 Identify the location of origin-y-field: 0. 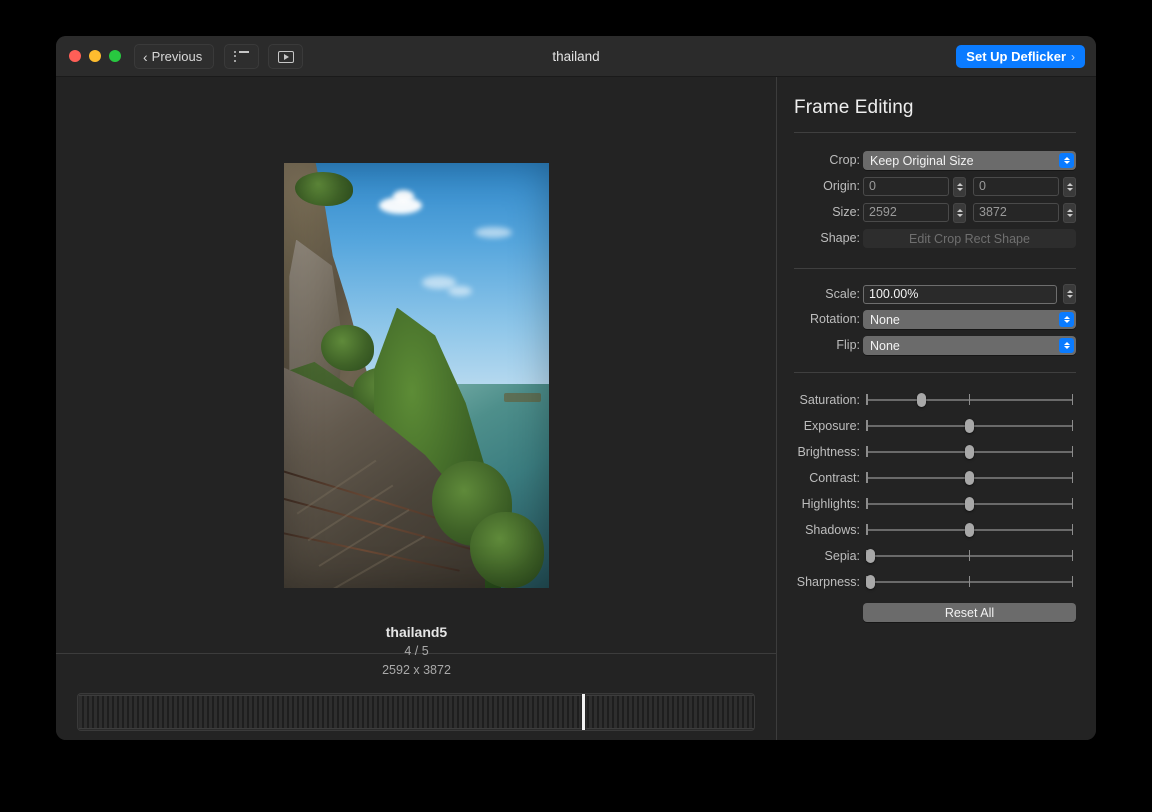
(1016, 186).